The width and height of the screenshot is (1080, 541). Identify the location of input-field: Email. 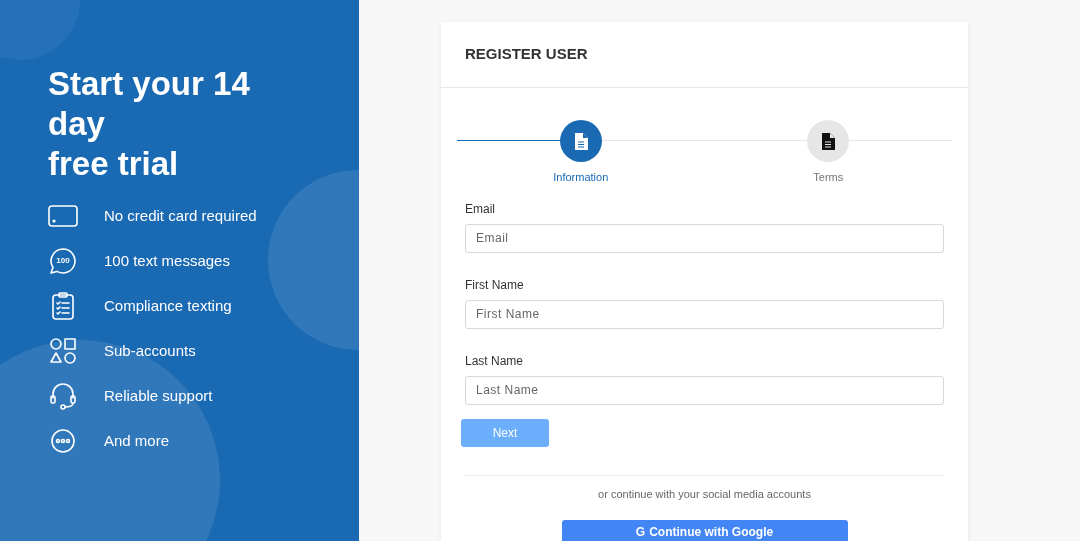
(704, 238).